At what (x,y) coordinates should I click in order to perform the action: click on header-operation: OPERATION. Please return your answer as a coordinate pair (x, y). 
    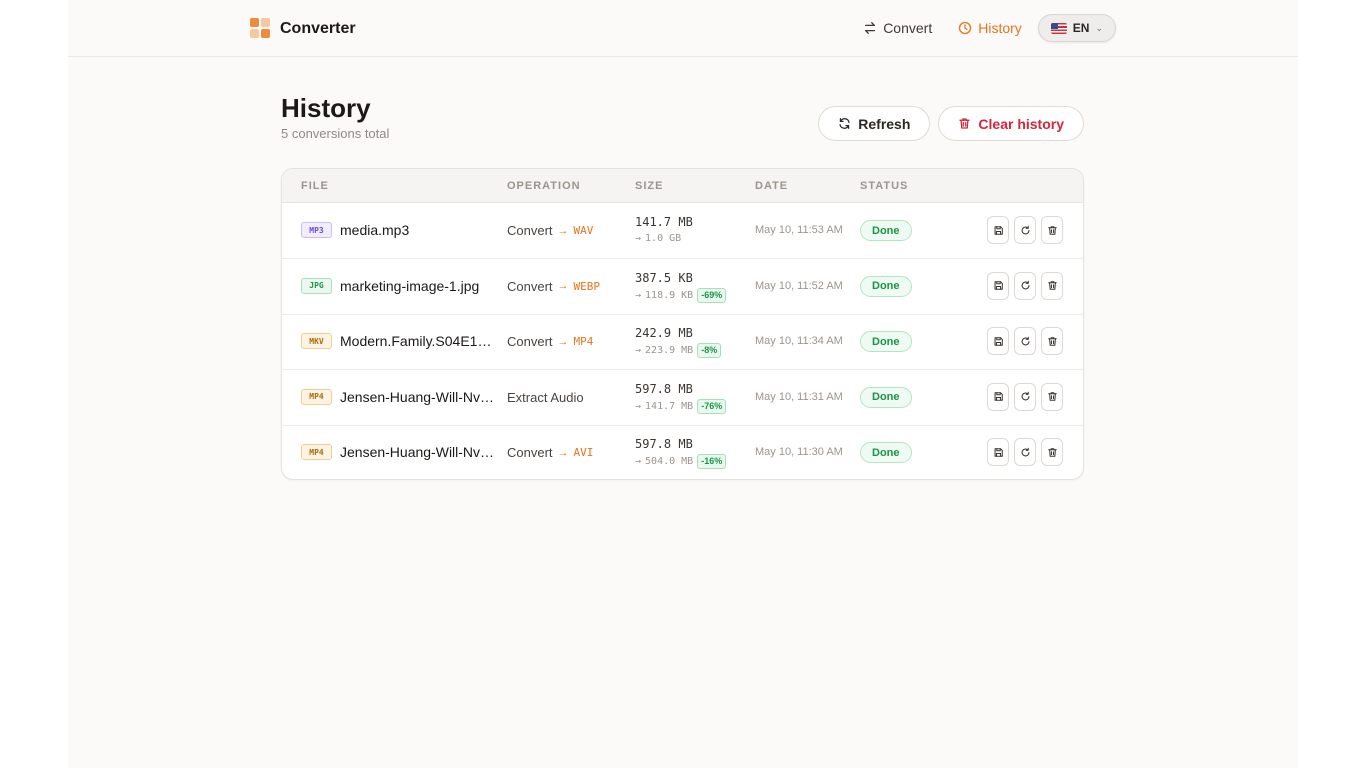
    Looking at the image, I should click on (544, 186).